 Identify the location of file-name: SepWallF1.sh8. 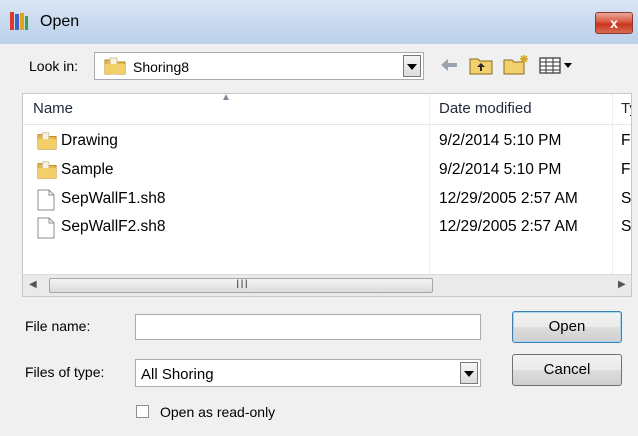
(113, 198).